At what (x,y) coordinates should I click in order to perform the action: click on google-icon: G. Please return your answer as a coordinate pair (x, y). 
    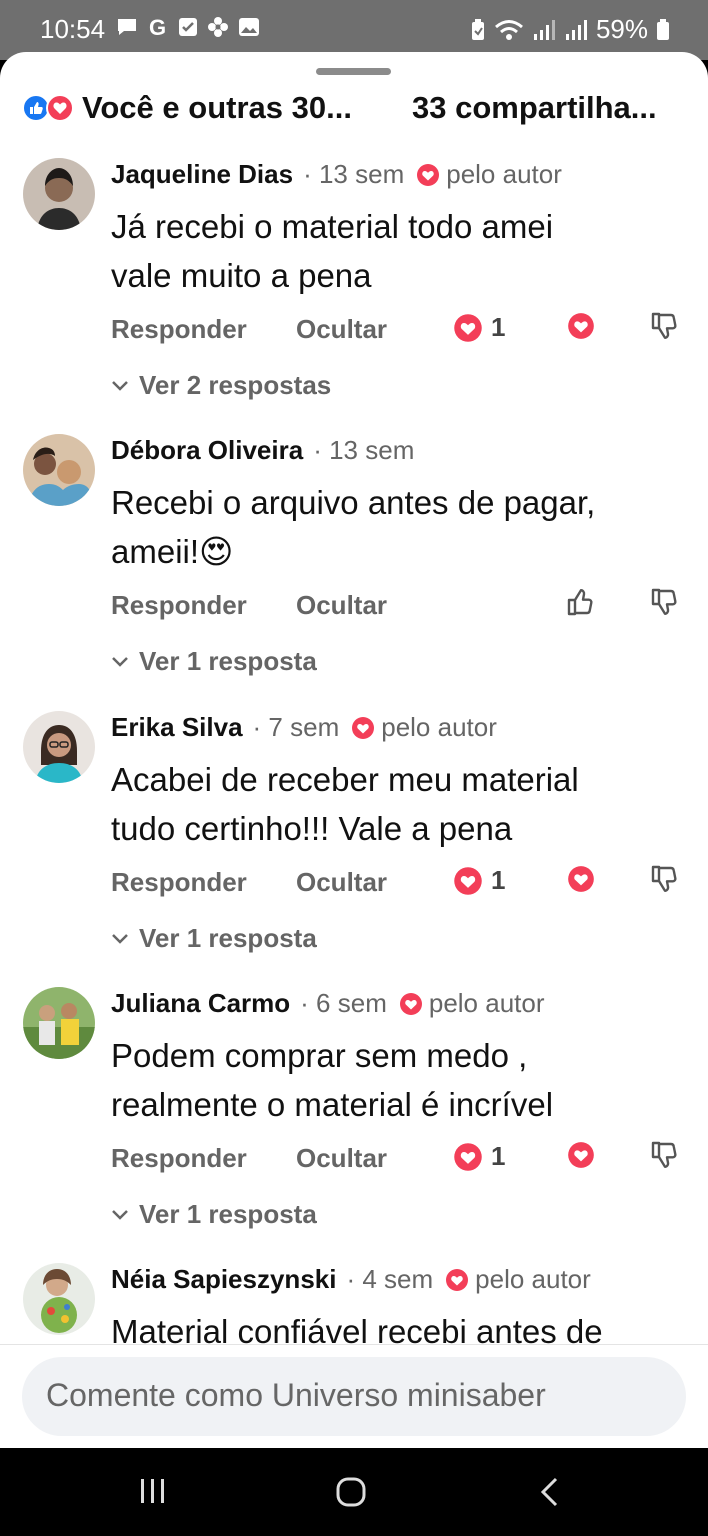
    Looking at the image, I should click on (157, 27).